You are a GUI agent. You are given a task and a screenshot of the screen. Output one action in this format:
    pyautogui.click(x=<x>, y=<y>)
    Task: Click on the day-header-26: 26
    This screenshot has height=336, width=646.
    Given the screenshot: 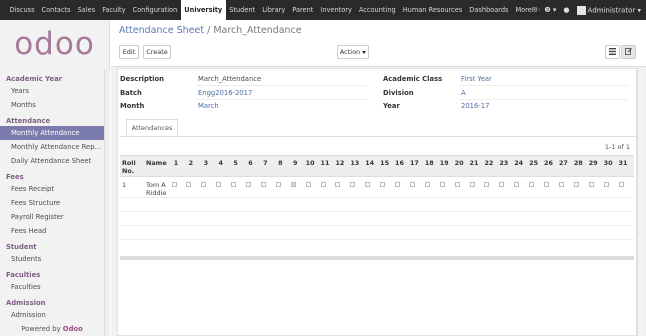 What is the action you would take?
    pyautogui.click(x=548, y=163)
    